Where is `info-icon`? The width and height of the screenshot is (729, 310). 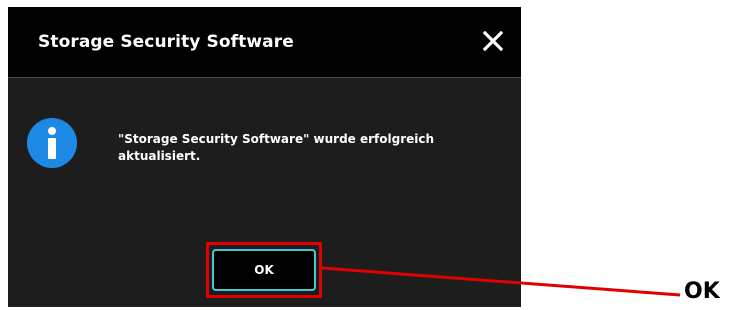
info-icon is located at coordinates (52, 143).